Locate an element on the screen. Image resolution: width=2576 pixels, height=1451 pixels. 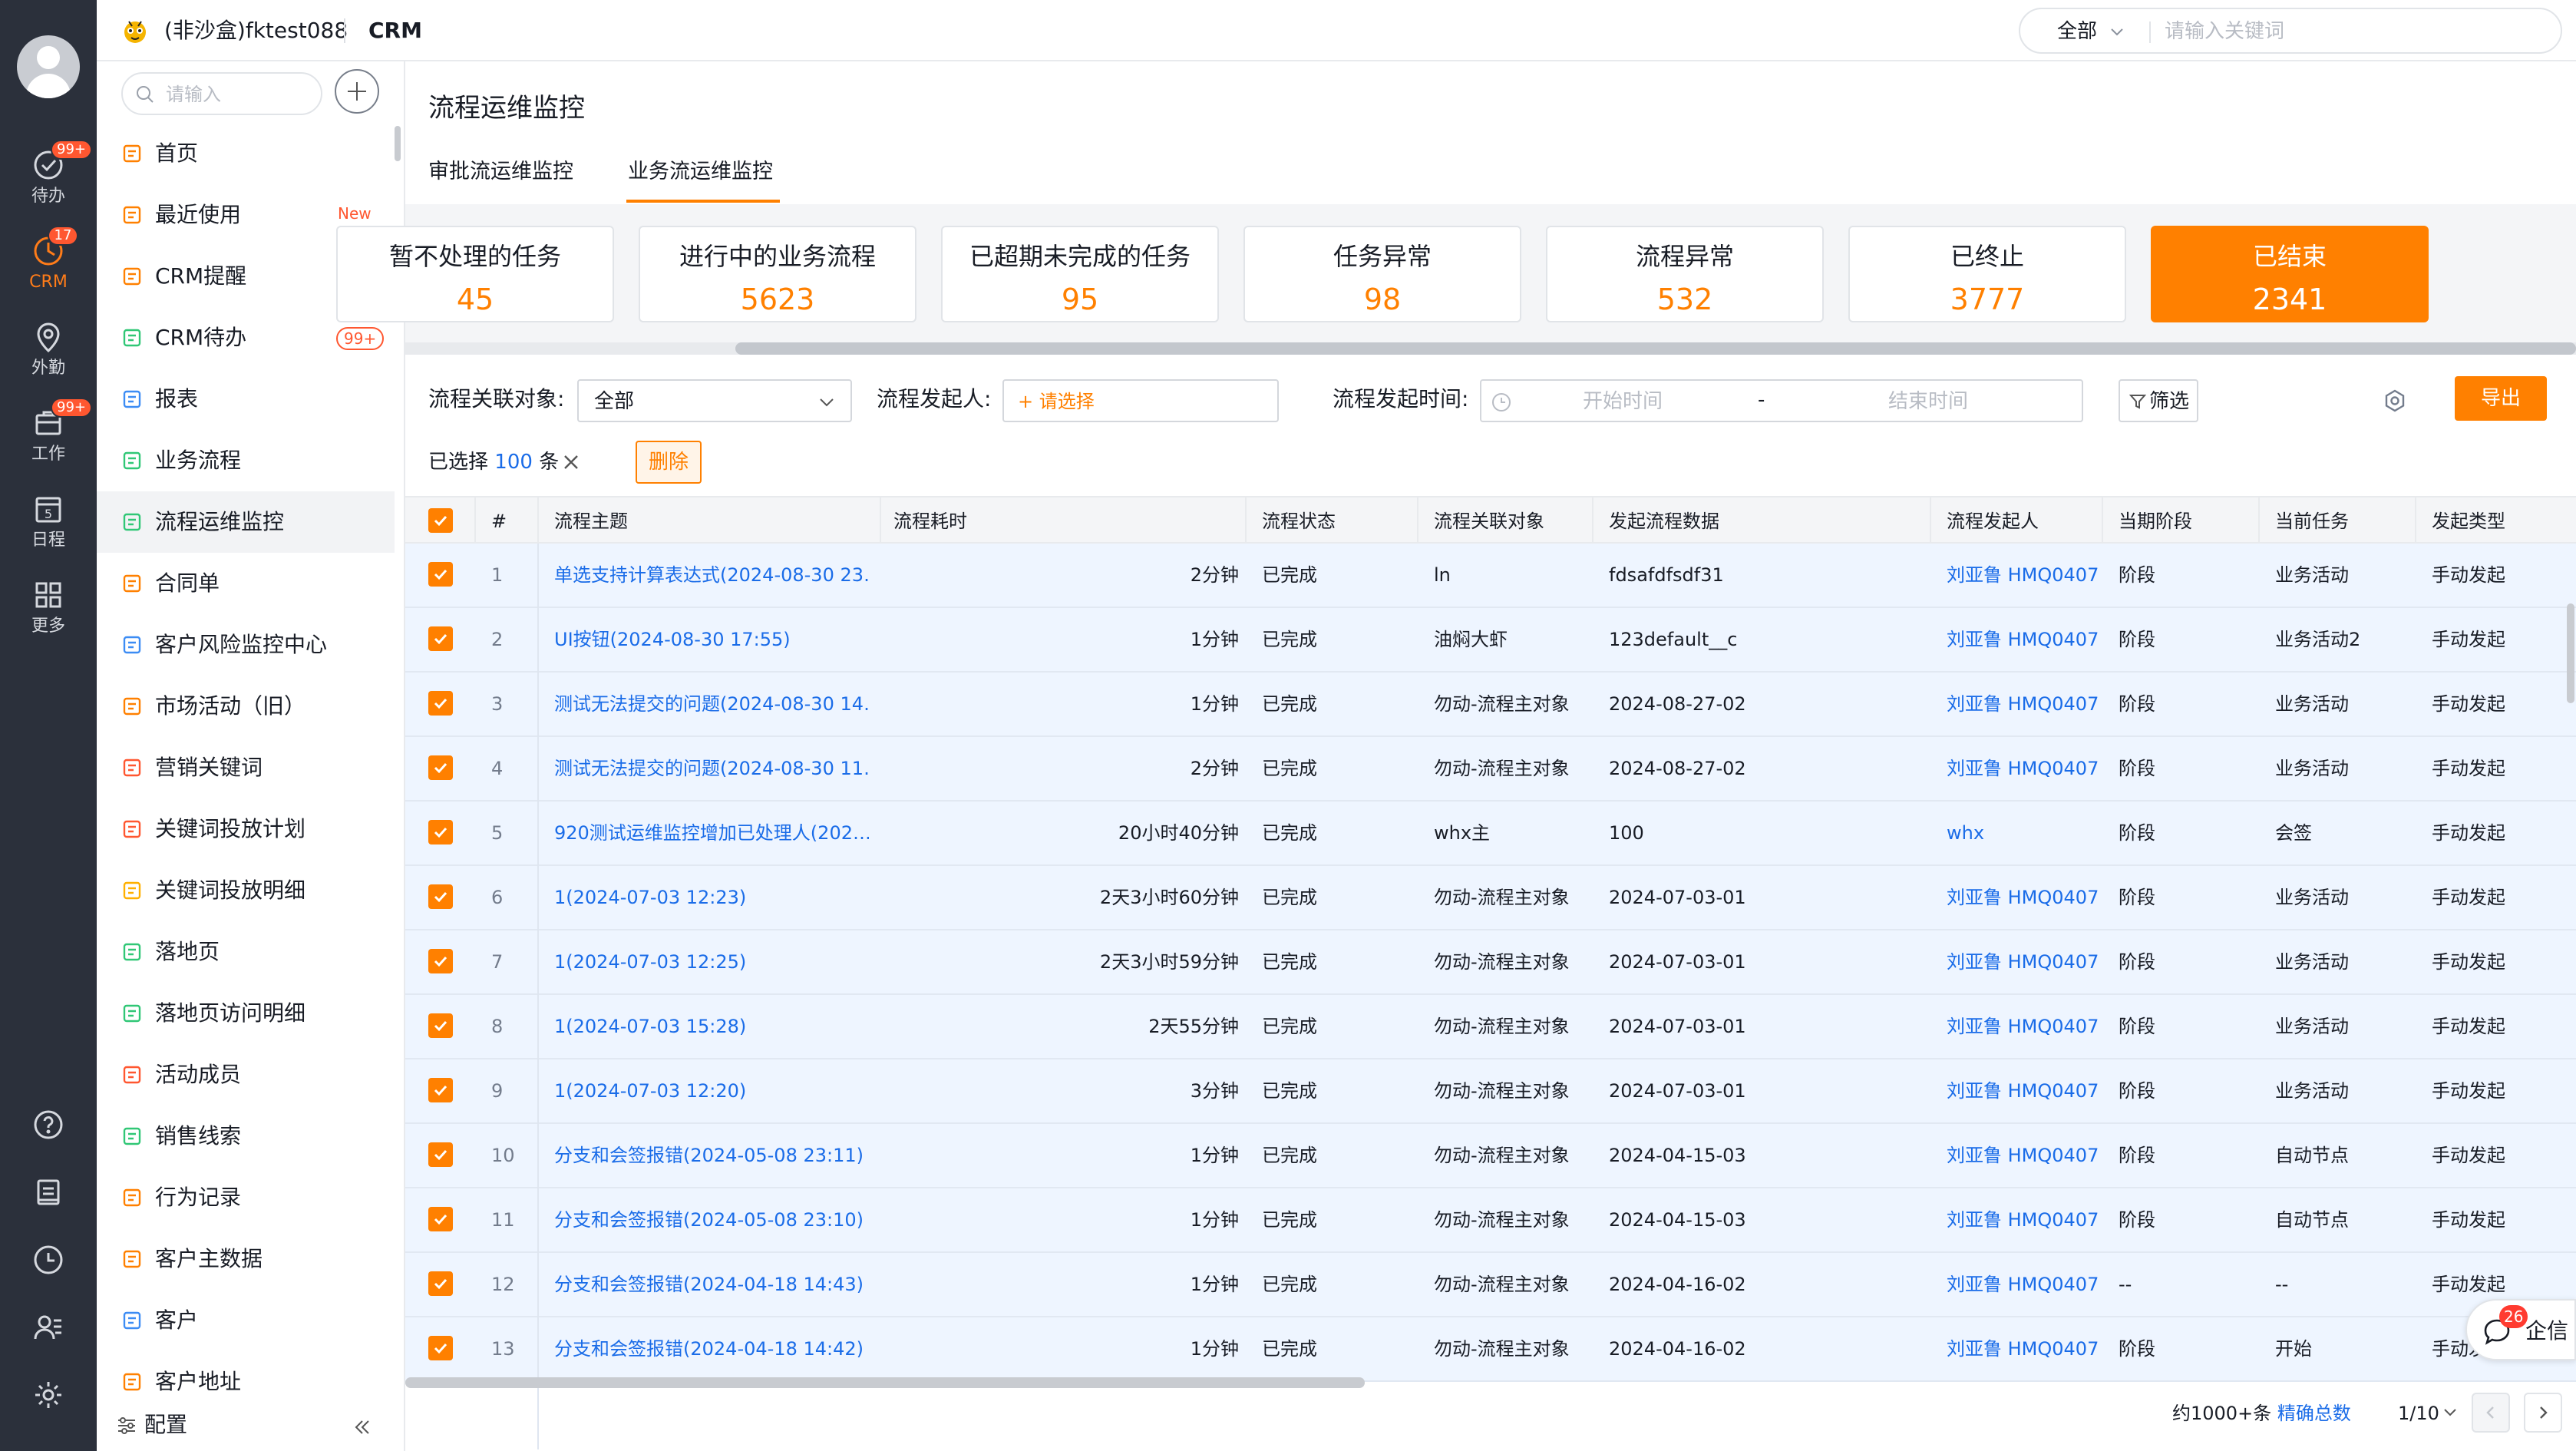
start-time-input: 开始时间 is located at coordinates (1623, 401).